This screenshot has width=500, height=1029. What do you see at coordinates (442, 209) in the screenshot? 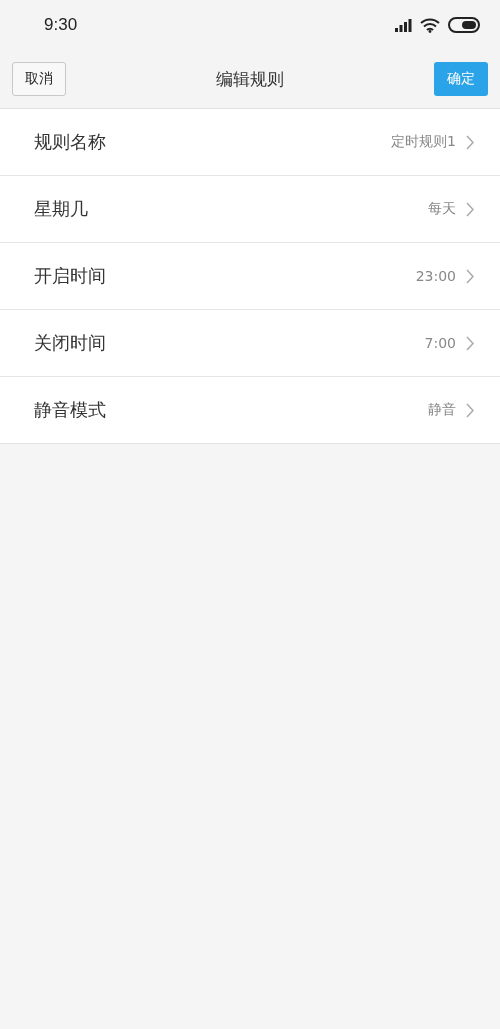
I see `row-value: 每天` at bounding box center [442, 209].